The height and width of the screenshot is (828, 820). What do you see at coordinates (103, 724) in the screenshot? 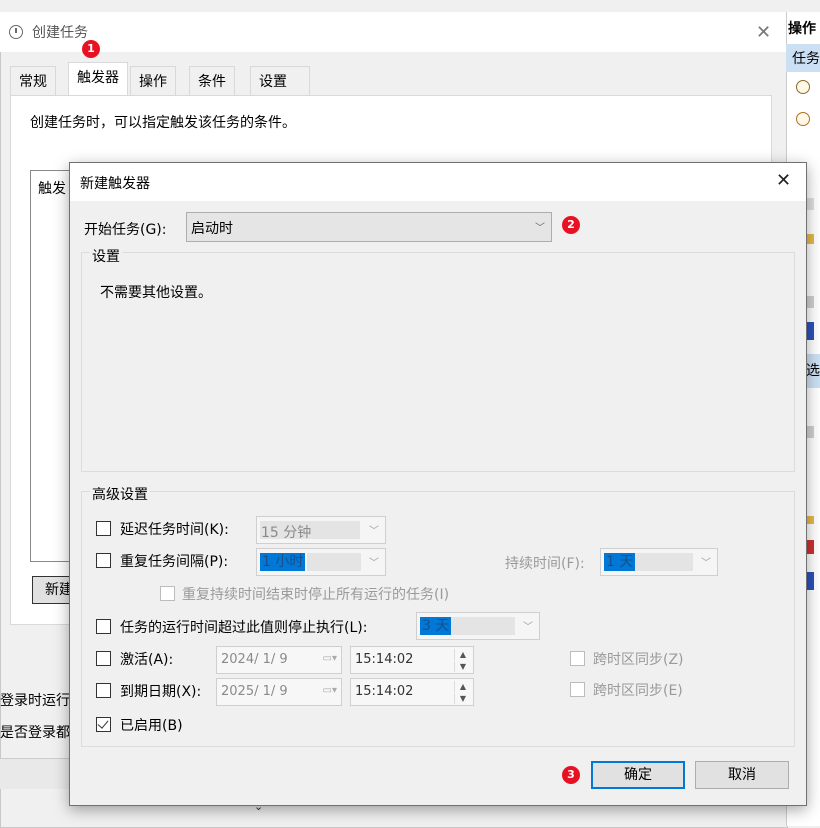
I see `enabled-checkbox` at bounding box center [103, 724].